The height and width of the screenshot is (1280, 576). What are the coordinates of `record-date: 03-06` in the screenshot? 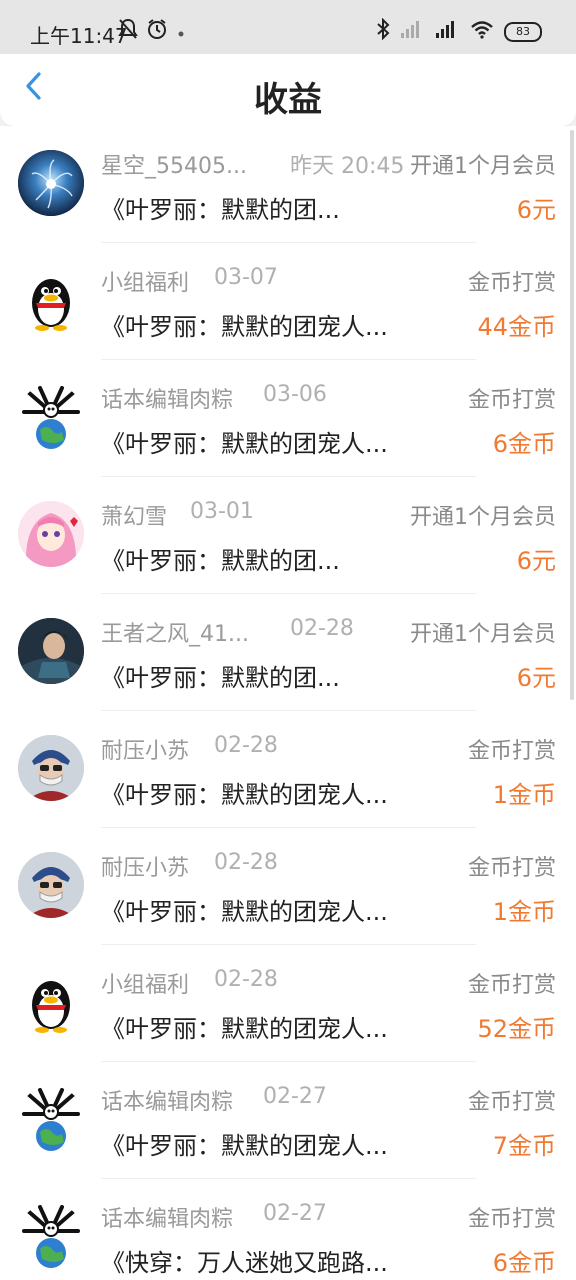 It's located at (295, 394).